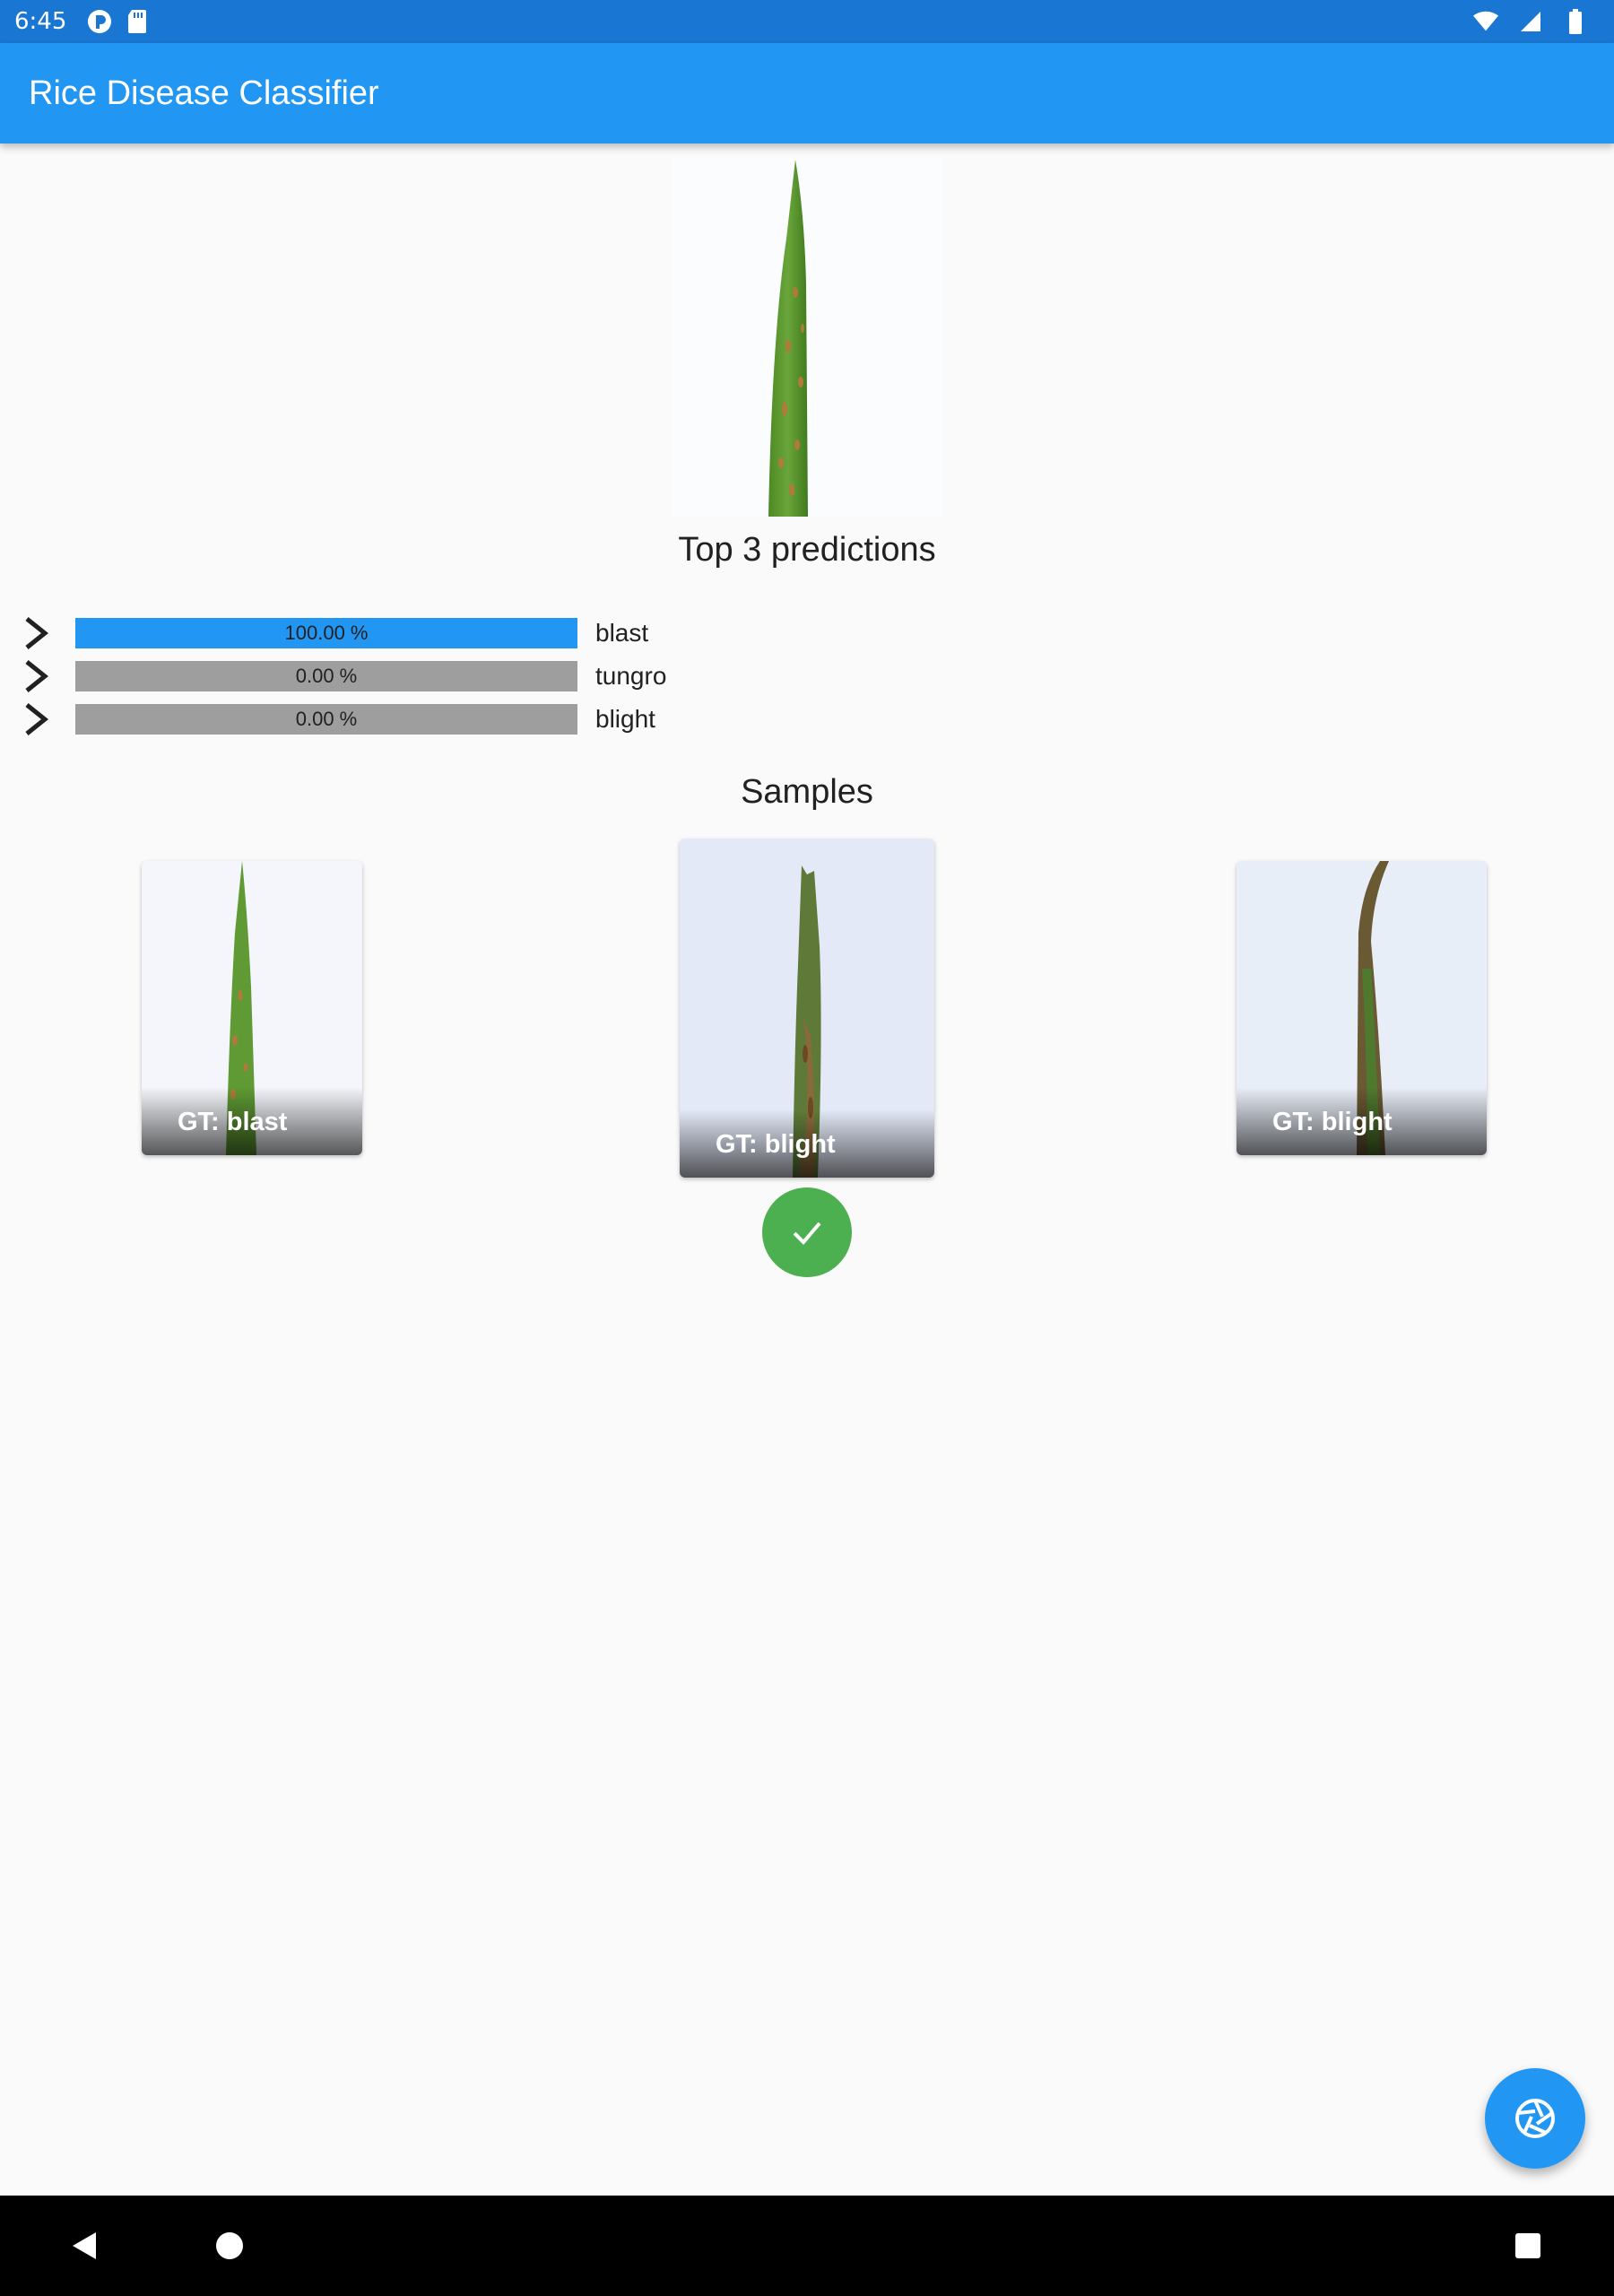 This screenshot has height=2296, width=1614. Describe the element at coordinates (631, 676) in the screenshot. I see `prediction-label: tungro` at that location.